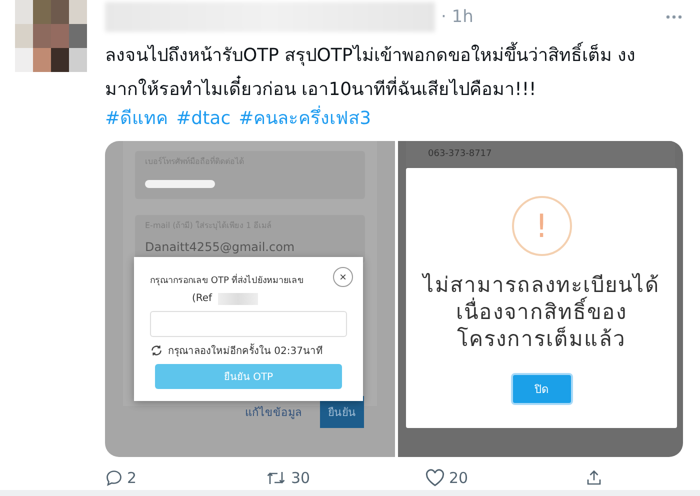  What do you see at coordinates (156, 350) in the screenshot?
I see `refresh-icon` at bounding box center [156, 350].